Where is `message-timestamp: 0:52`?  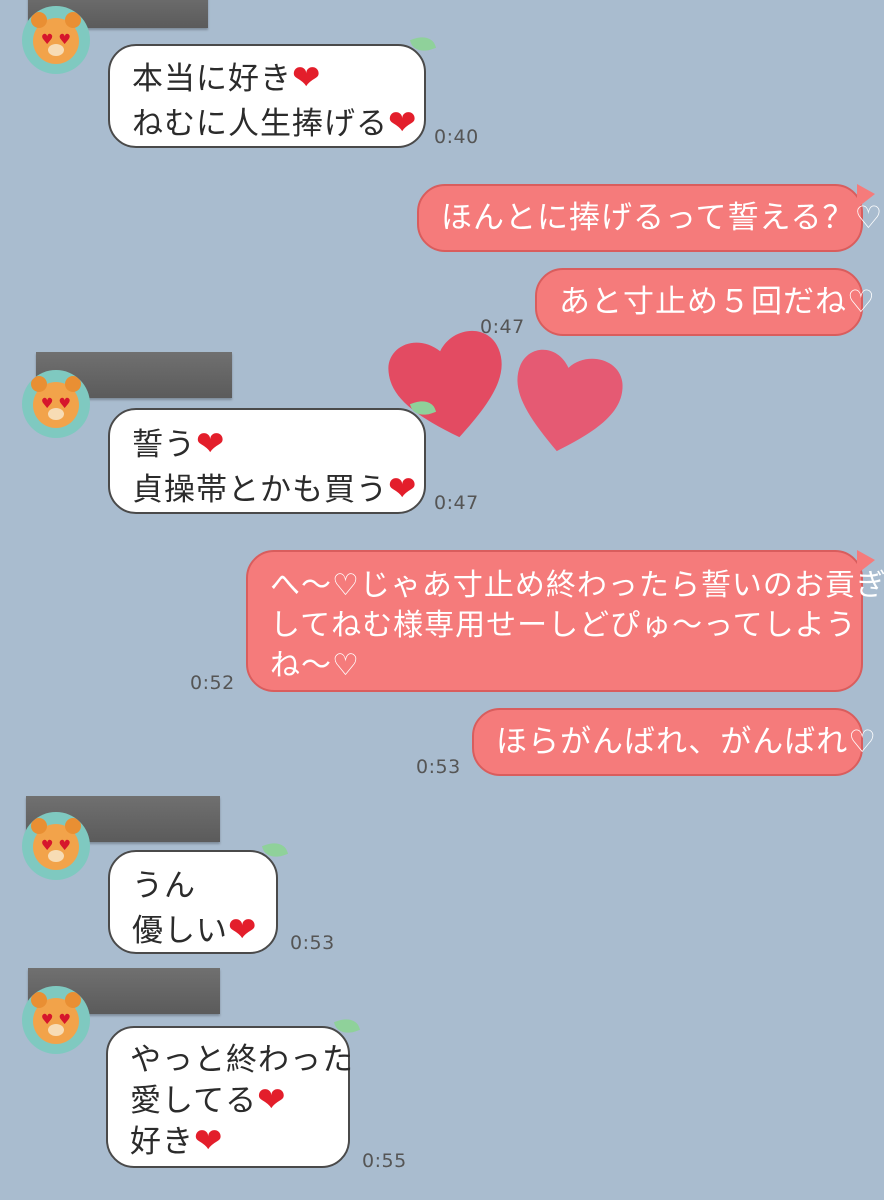
message-timestamp: 0:52 is located at coordinates (212, 683).